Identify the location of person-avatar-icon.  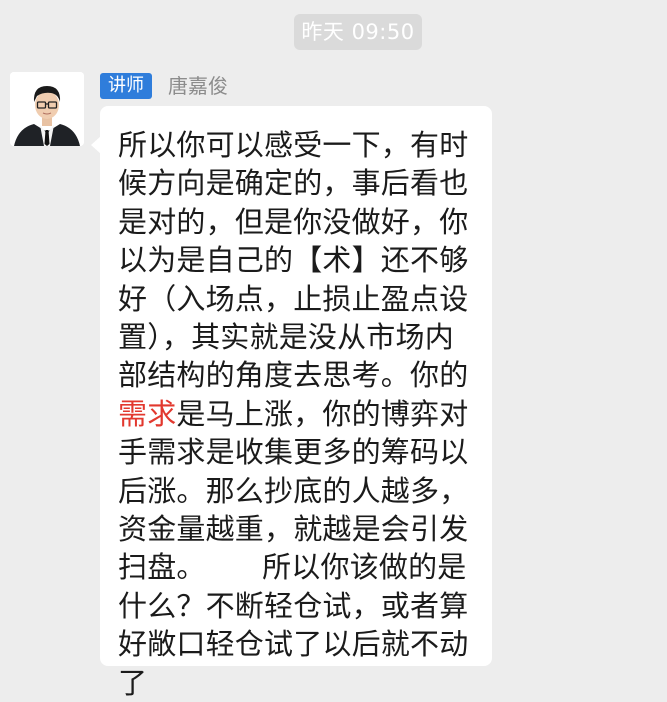
(47, 109).